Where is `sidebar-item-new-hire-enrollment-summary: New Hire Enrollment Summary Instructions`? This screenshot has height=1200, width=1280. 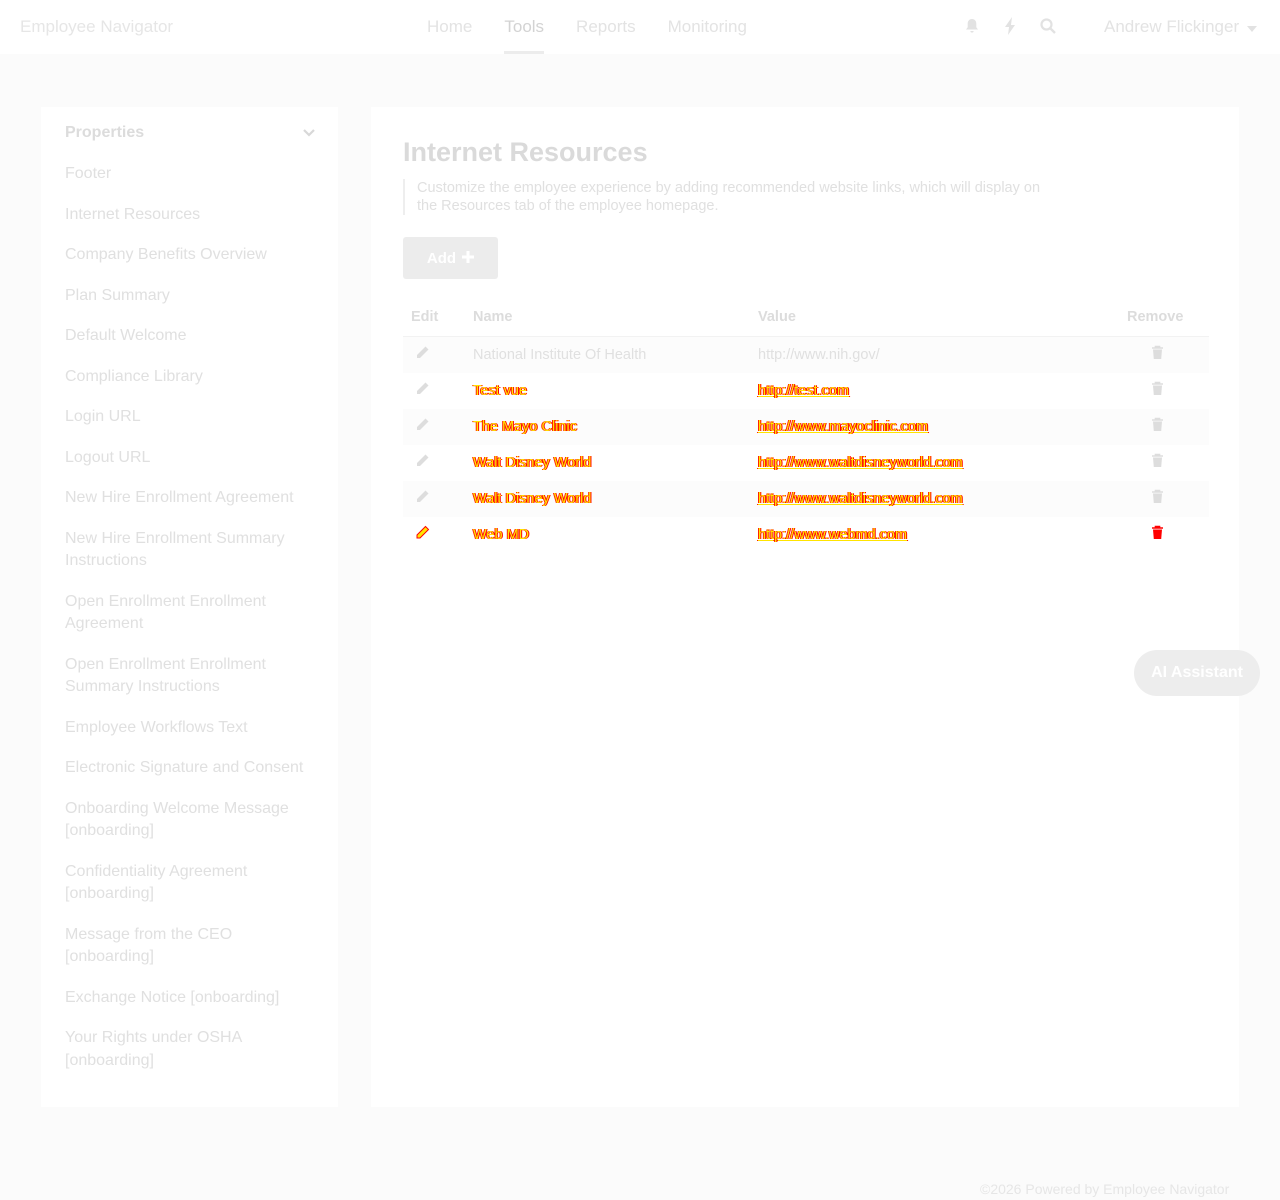
sidebar-item-new-hire-enrollment-summary: New Hire Enrollment Summary Instructions is located at coordinates (190, 550).